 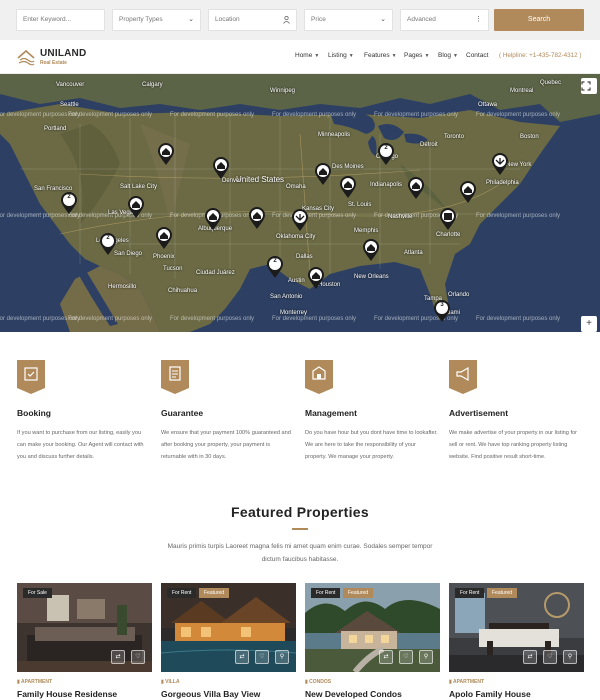 What do you see at coordinates (360, 205) in the screenshot?
I see `map-city-label: St. Louis` at bounding box center [360, 205].